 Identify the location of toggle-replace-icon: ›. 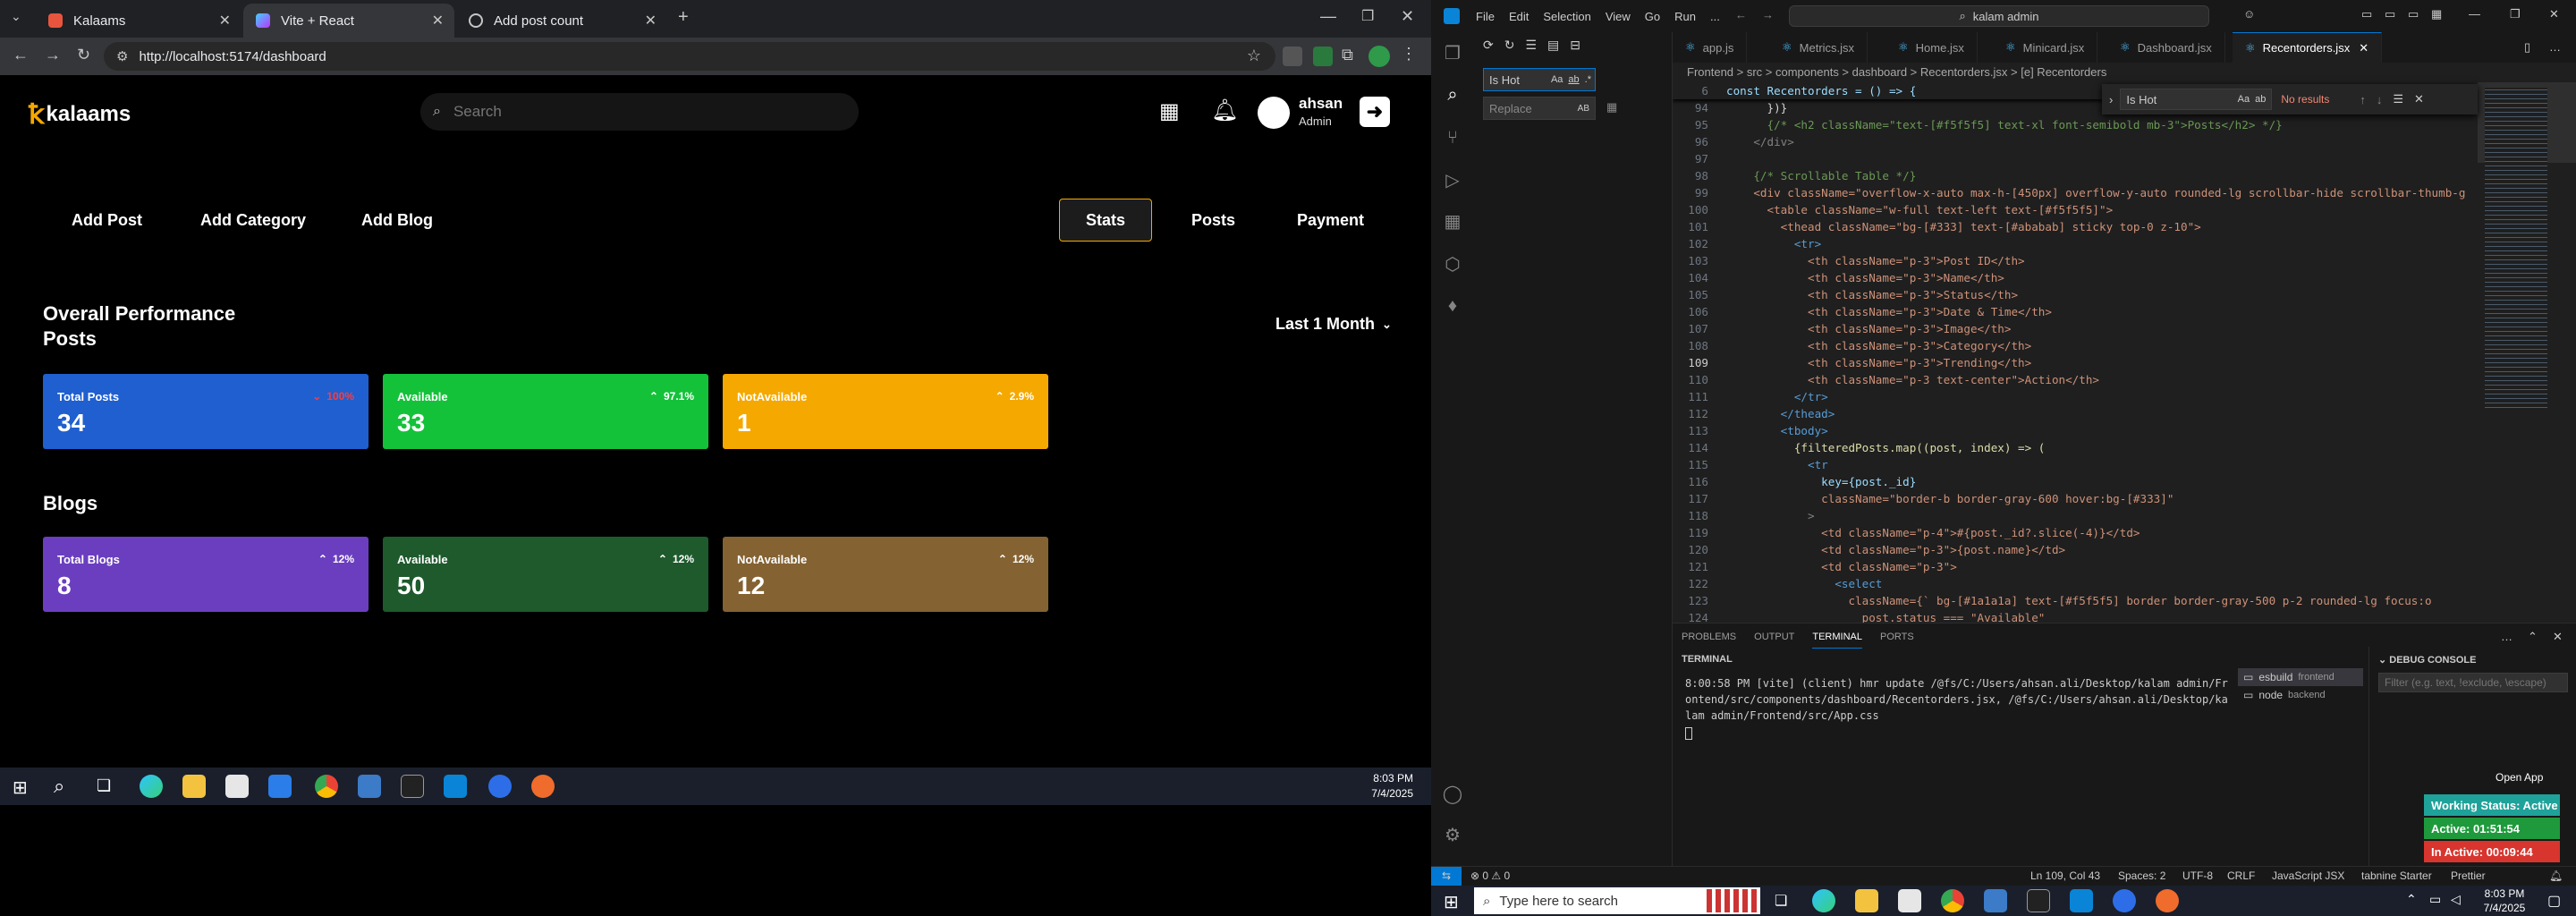
(2111, 99).